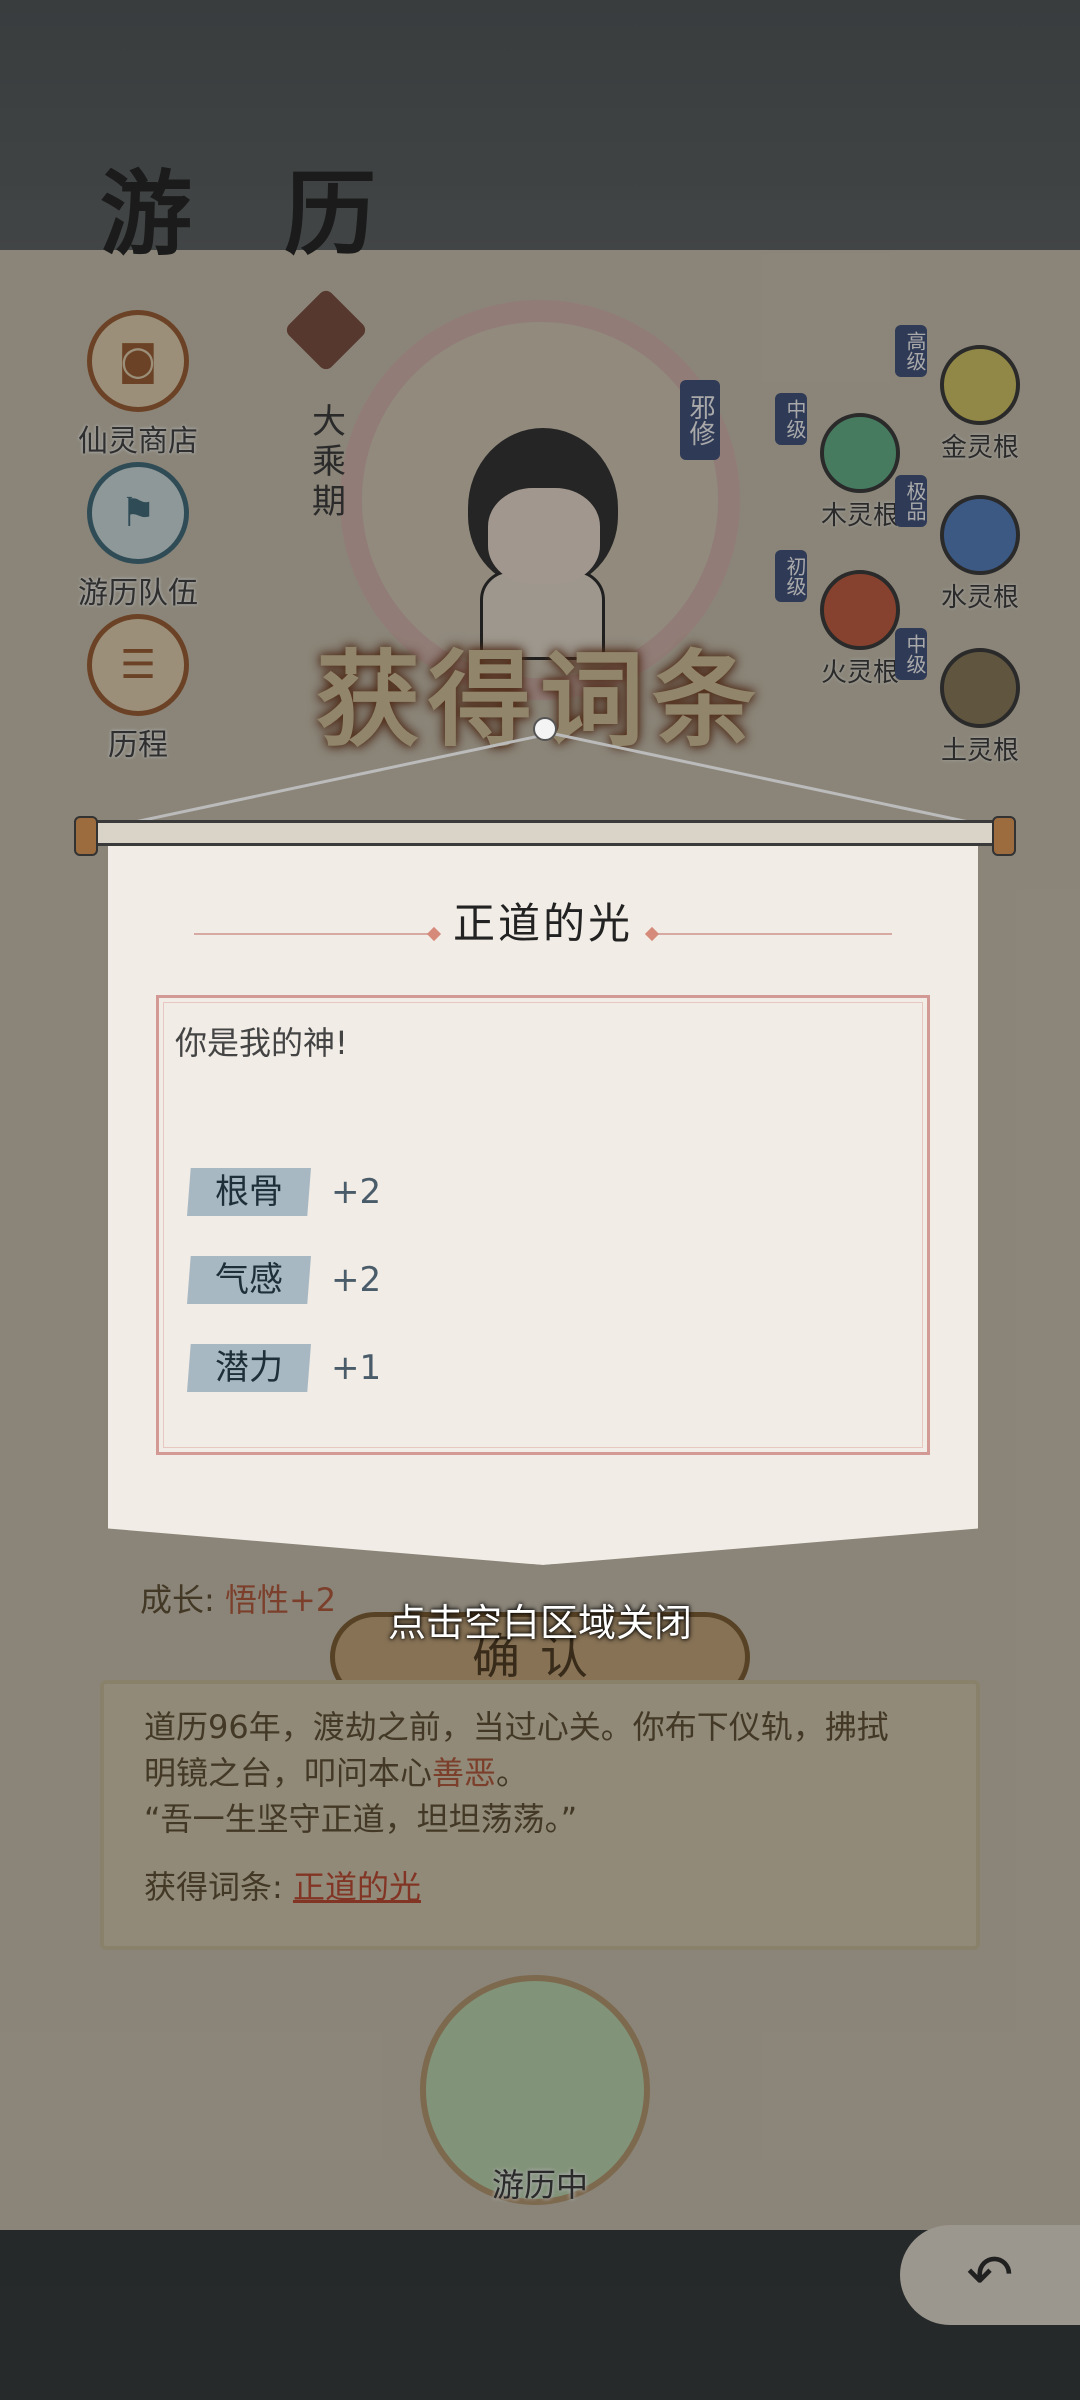 This screenshot has height=2400, width=1080. I want to click on back-arrow-icon: ↶, so click(990, 2275).